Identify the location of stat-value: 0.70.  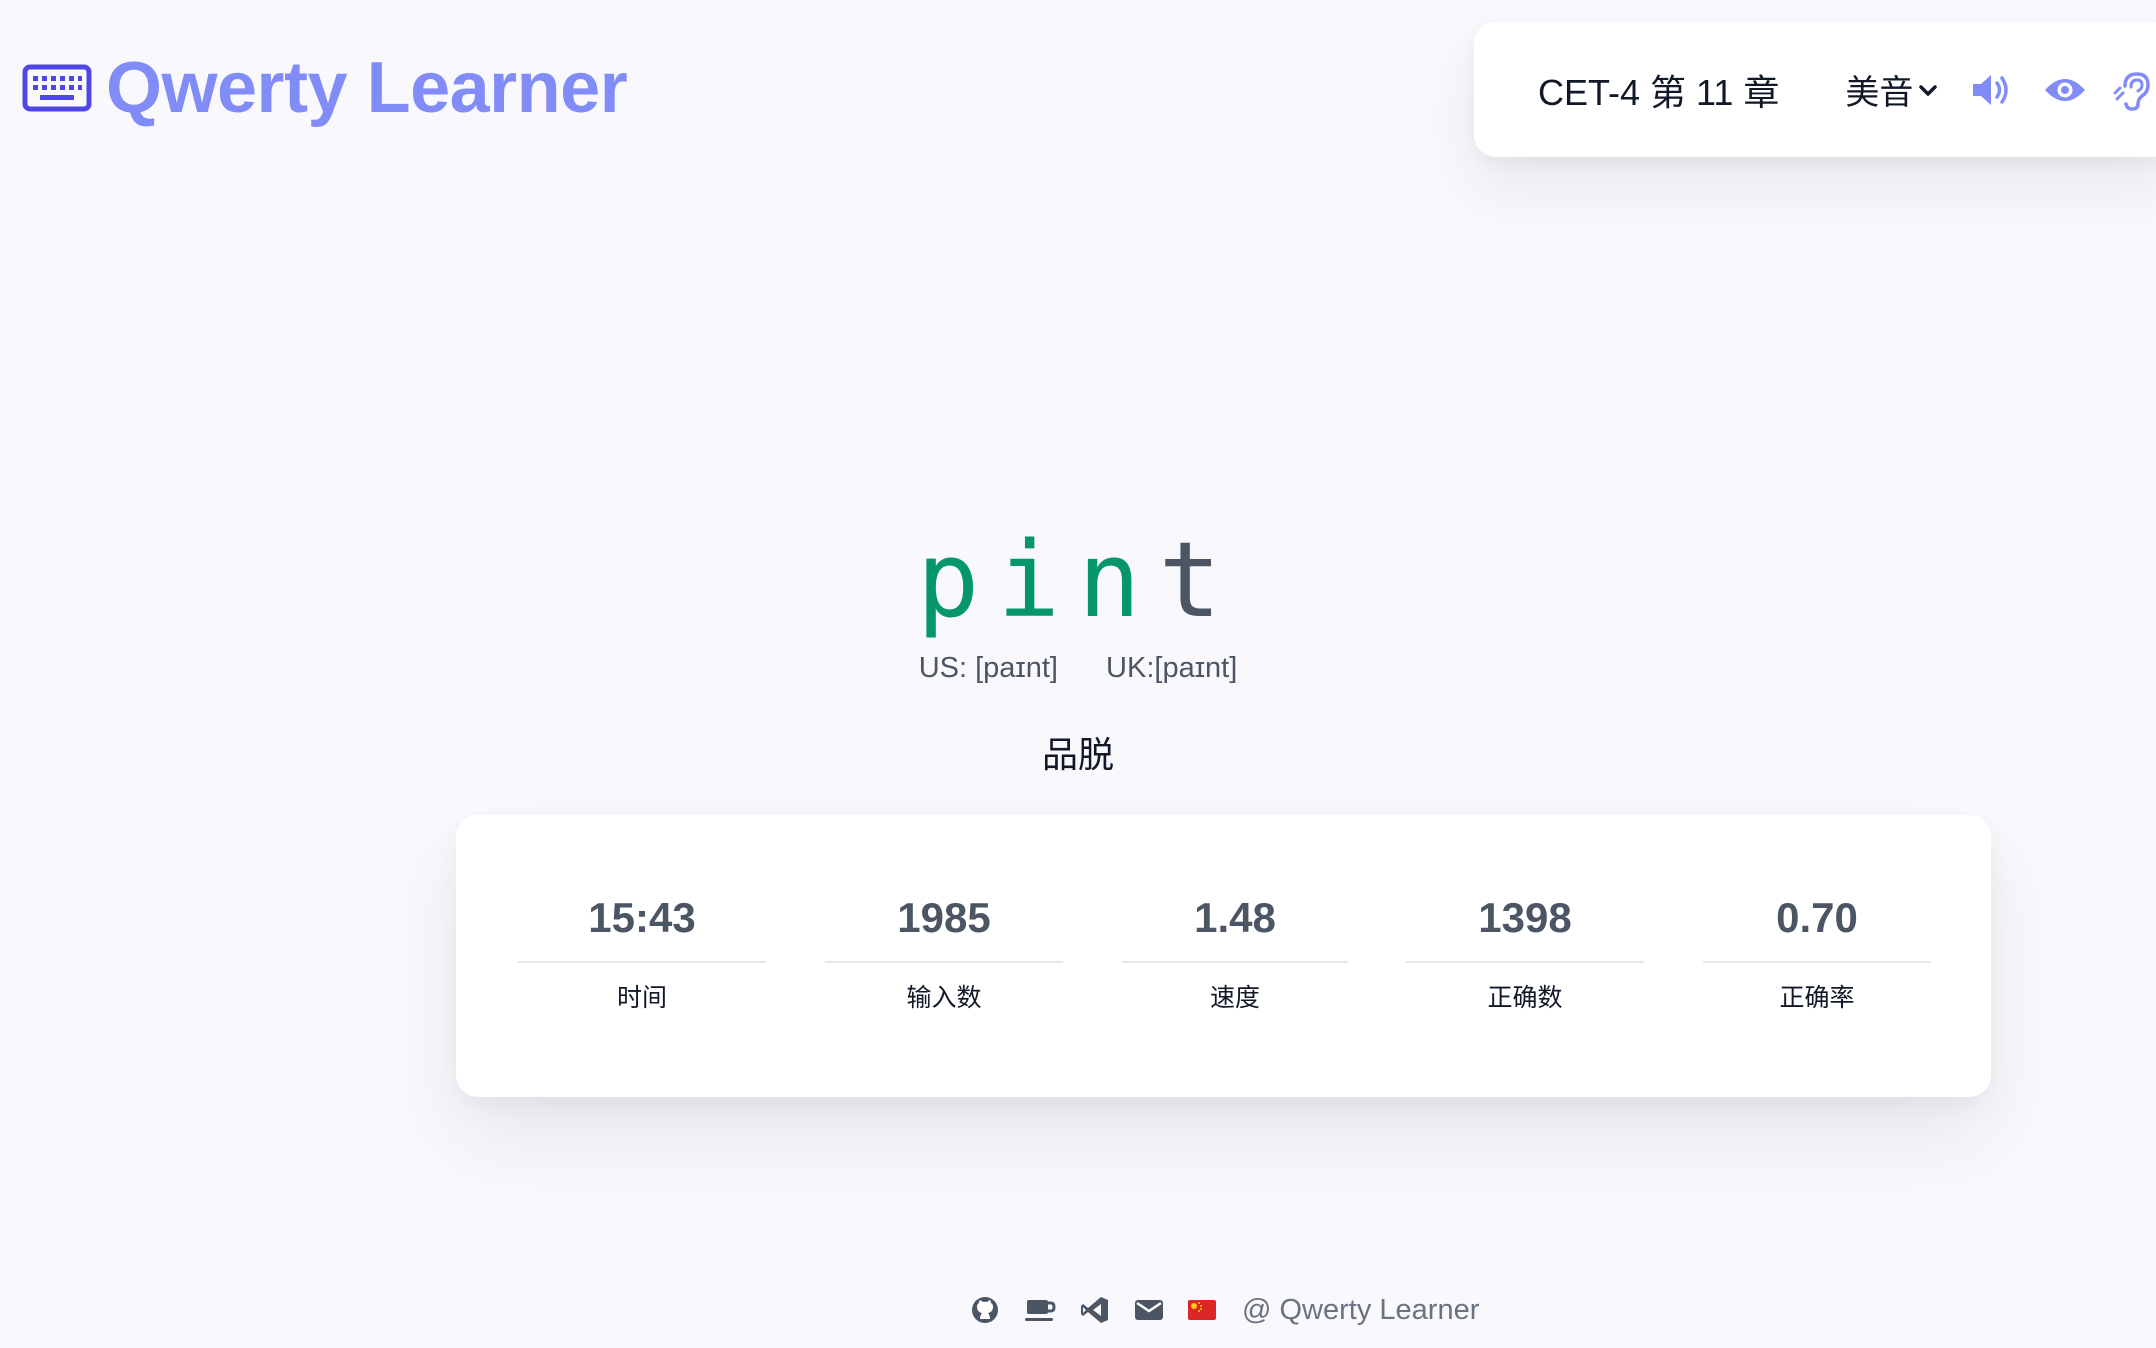
(1817, 928).